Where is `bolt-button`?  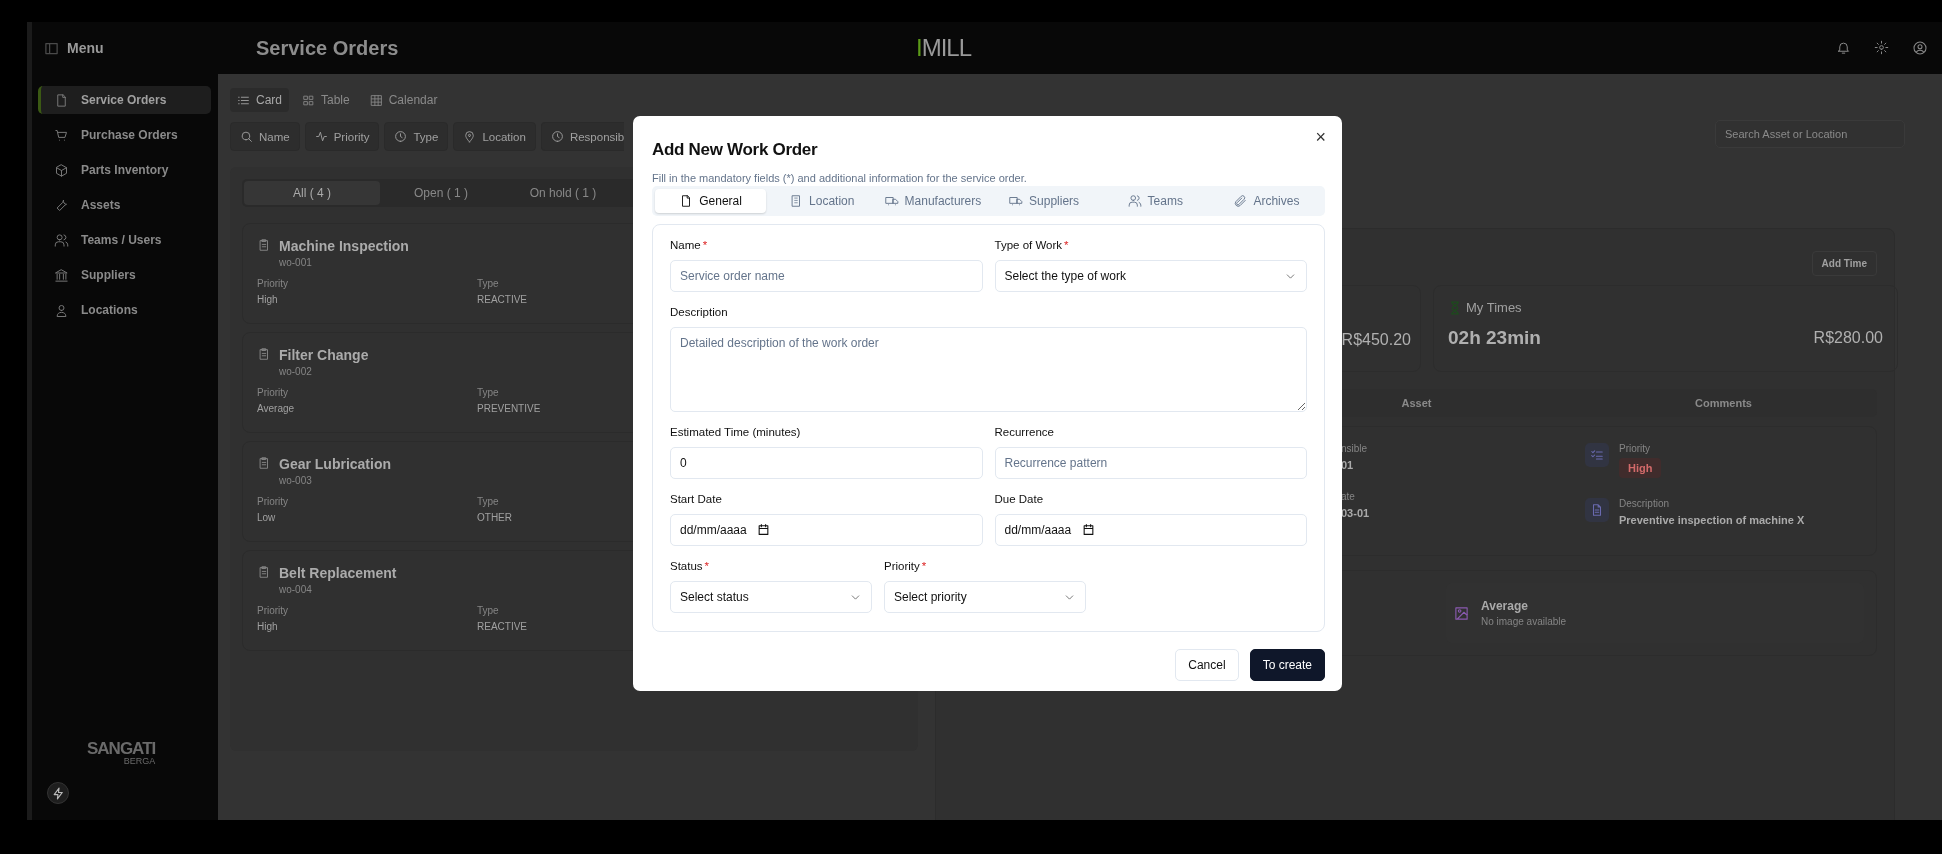 bolt-button is located at coordinates (58, 793).